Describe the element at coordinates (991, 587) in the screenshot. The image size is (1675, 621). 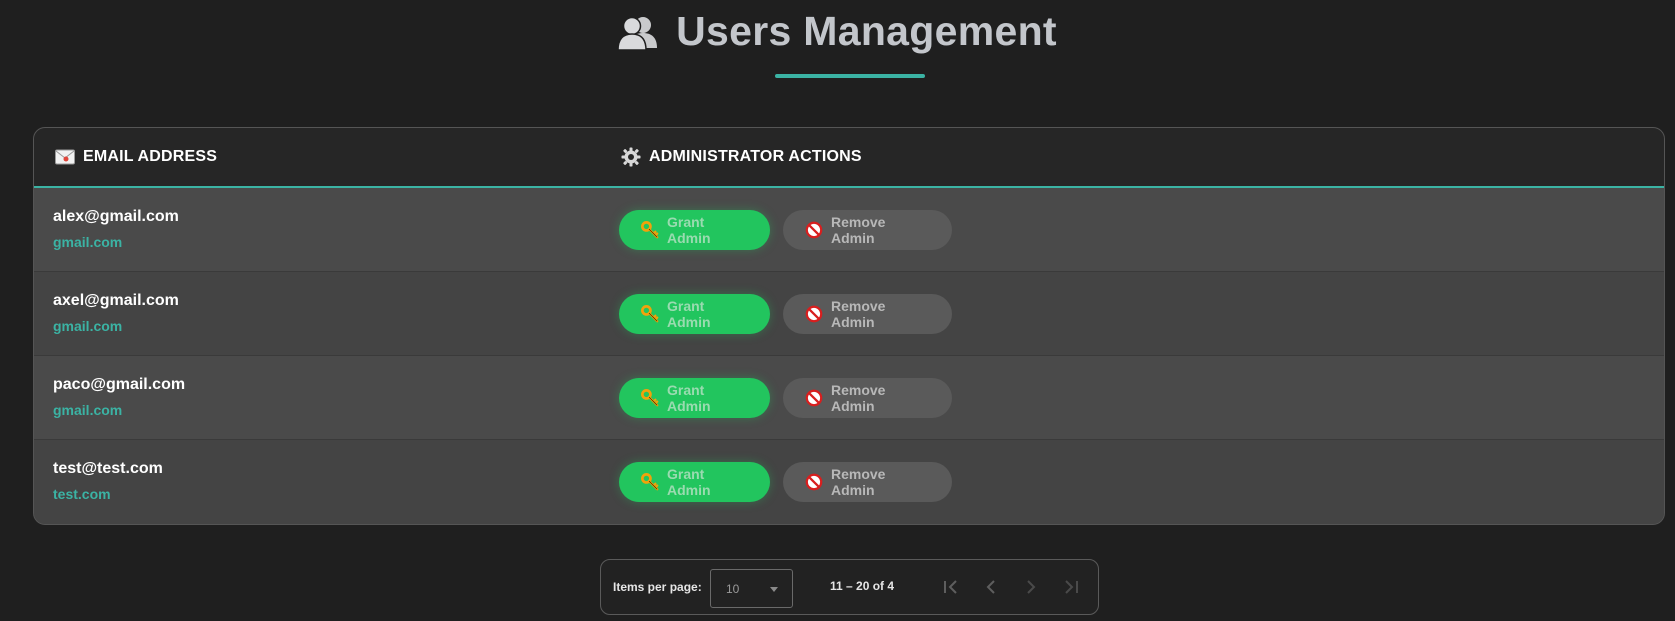
I see `previous-page-icon` at that location.